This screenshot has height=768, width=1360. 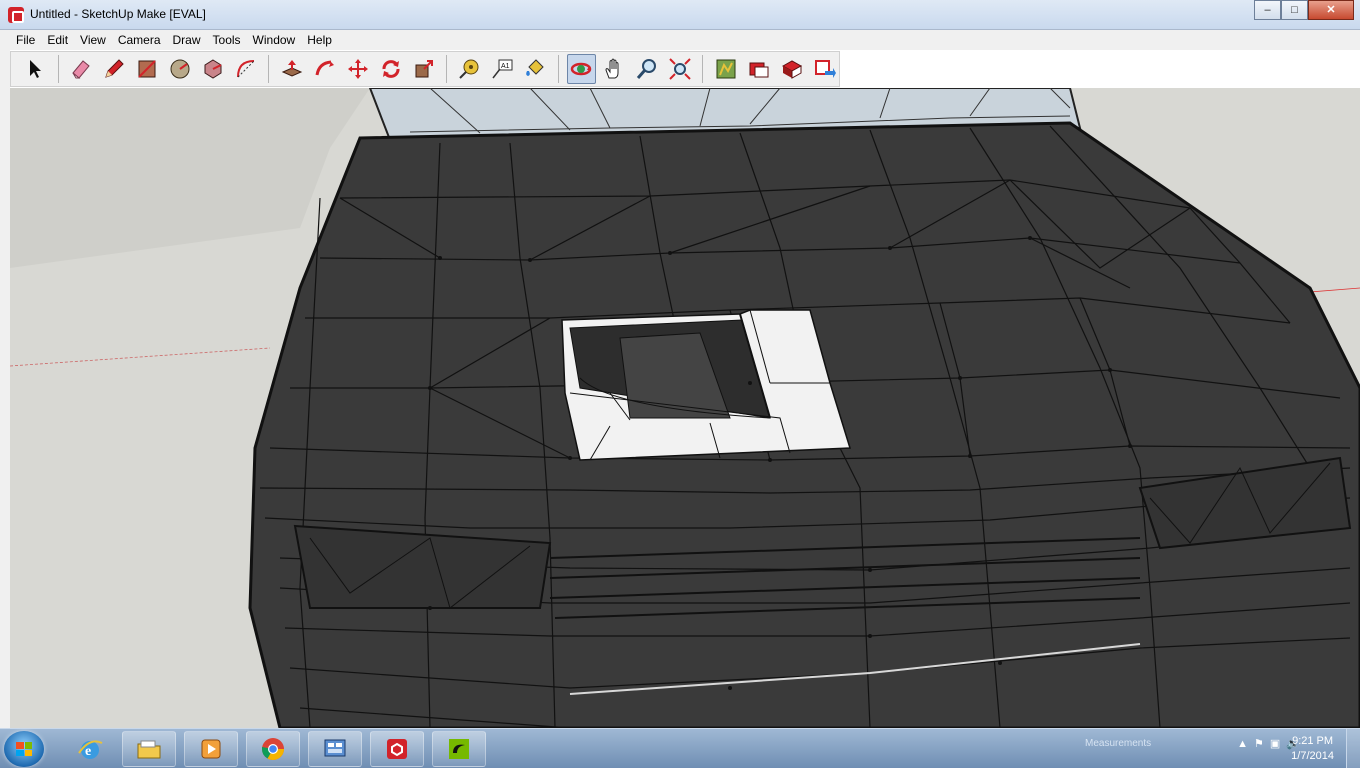 What do you see at coordinates (1313, 741) in the screenshot?
I see `clock-time: 9:21 PM` at bounding box center [1313, 741].